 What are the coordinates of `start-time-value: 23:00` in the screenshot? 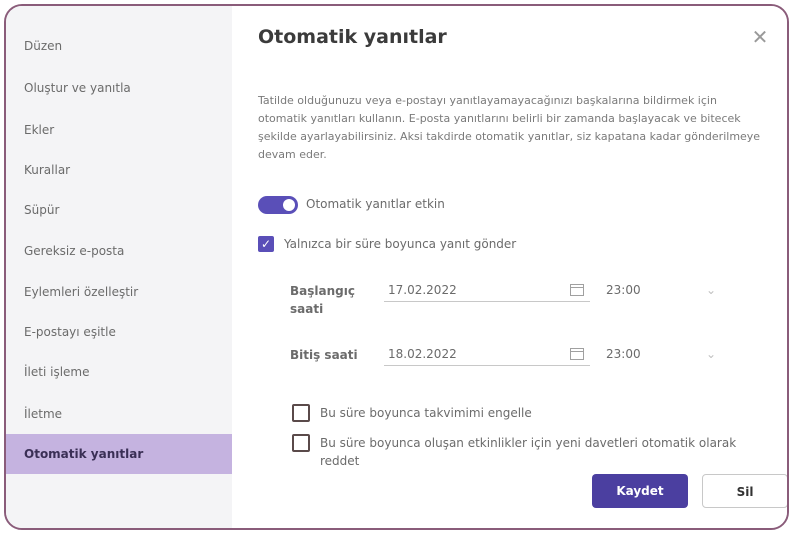 It's located at (623, 290).